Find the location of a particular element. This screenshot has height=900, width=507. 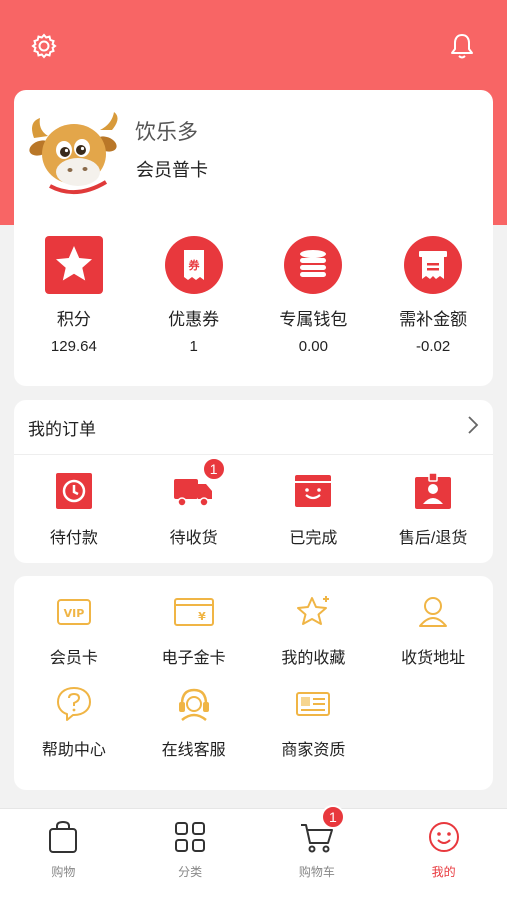

delivery-badge: 1 is located at coordinates (213, 469).